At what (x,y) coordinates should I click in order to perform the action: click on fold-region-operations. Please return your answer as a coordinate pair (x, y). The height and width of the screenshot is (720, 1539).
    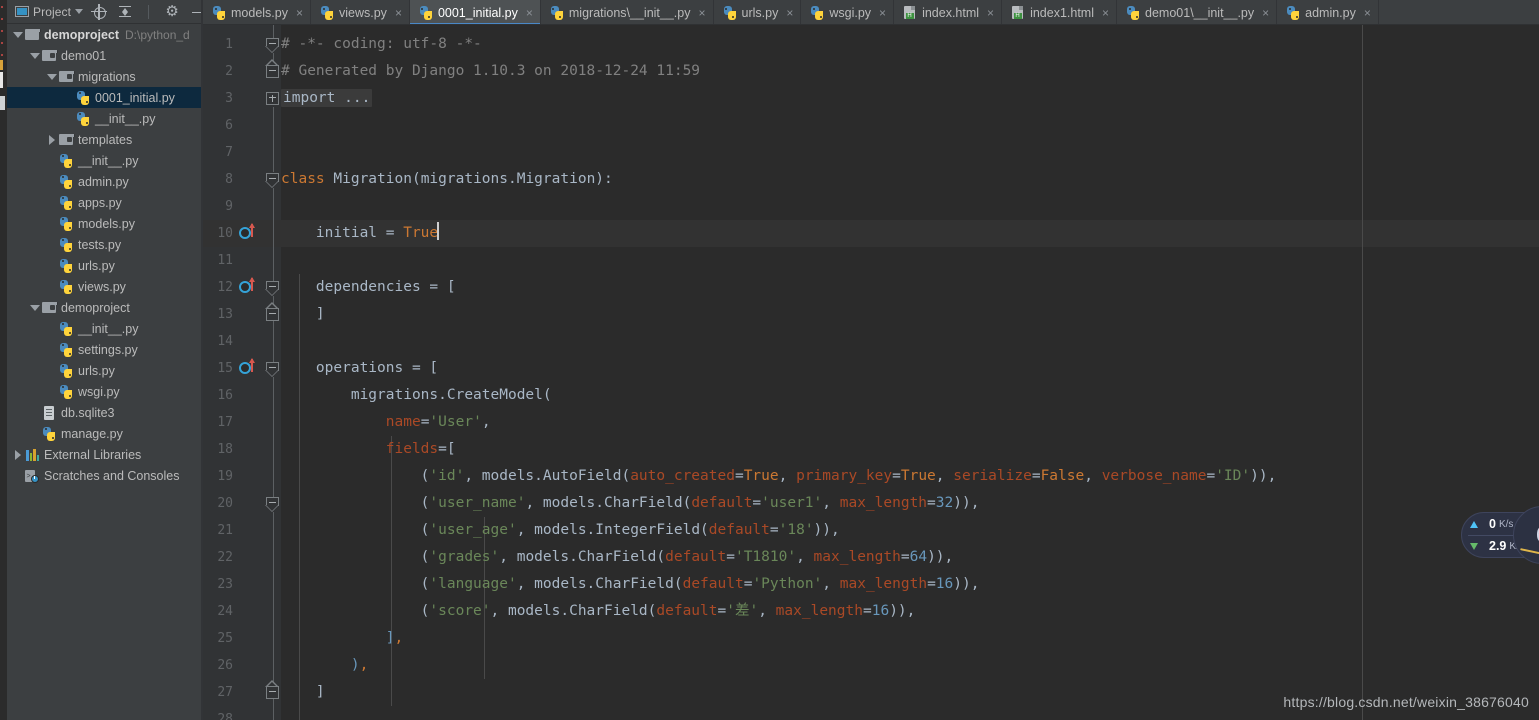
    Looking at the image, I should click on (272, 369).